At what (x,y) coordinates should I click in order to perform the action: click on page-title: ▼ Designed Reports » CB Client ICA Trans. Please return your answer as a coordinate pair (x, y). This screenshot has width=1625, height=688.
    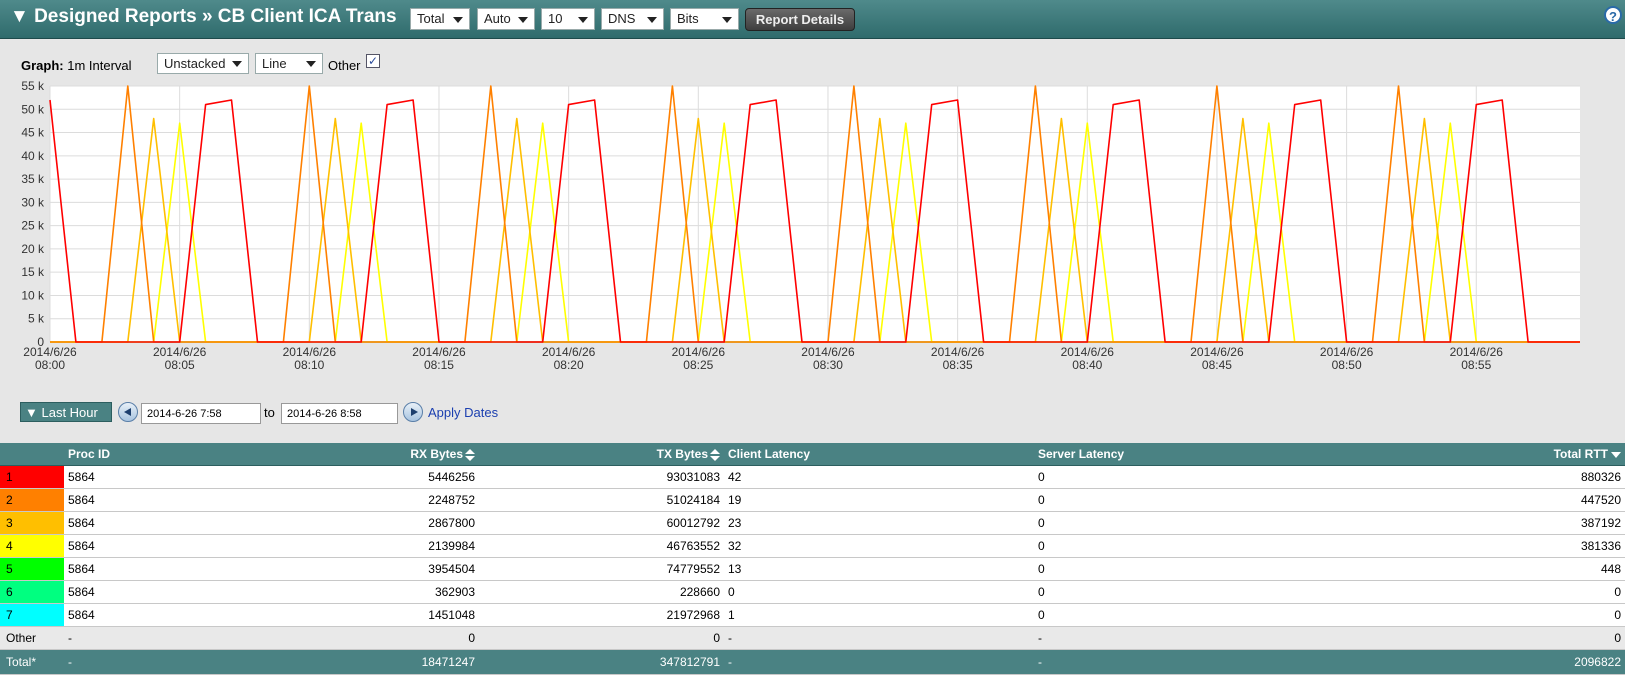
    Looking at the image, I should click on (203, 17).